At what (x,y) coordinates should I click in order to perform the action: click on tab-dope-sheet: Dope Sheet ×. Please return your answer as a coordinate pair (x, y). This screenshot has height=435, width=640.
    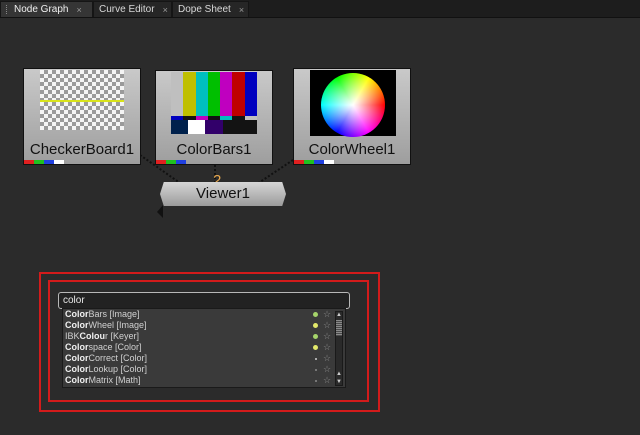
    Looking at the image, I should click on (210, 9).